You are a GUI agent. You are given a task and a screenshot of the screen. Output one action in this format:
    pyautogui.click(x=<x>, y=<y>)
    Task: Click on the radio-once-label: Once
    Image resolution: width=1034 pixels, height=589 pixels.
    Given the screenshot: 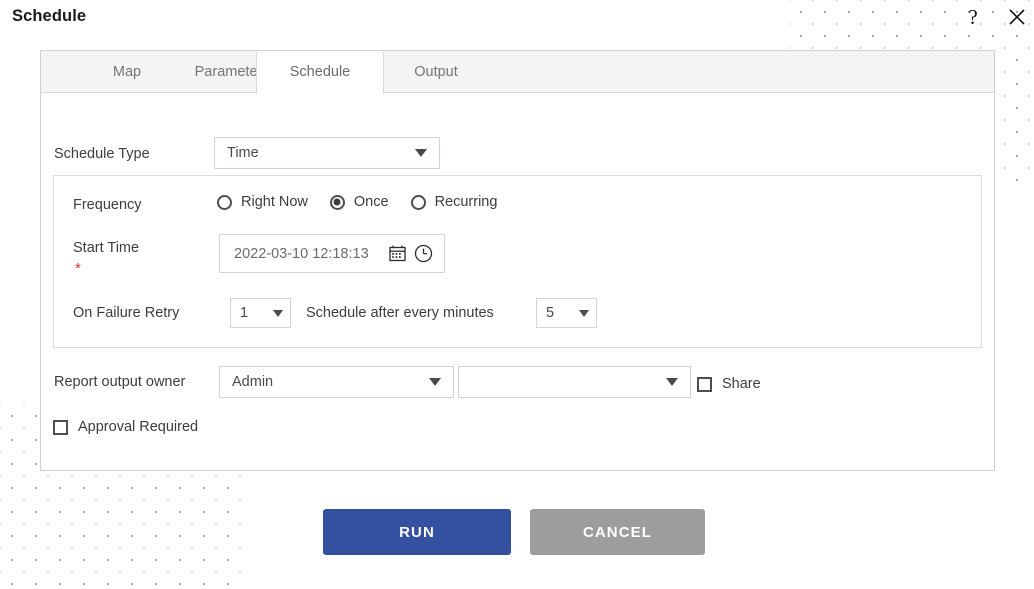 What is the action you would take?
    pyautogui.click(x=371, y=202)
    